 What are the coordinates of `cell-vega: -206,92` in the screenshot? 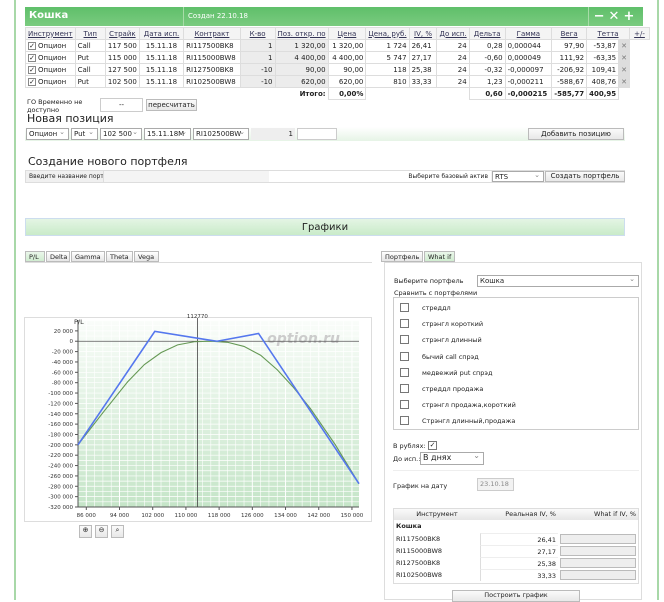 It's located at (569, 69).